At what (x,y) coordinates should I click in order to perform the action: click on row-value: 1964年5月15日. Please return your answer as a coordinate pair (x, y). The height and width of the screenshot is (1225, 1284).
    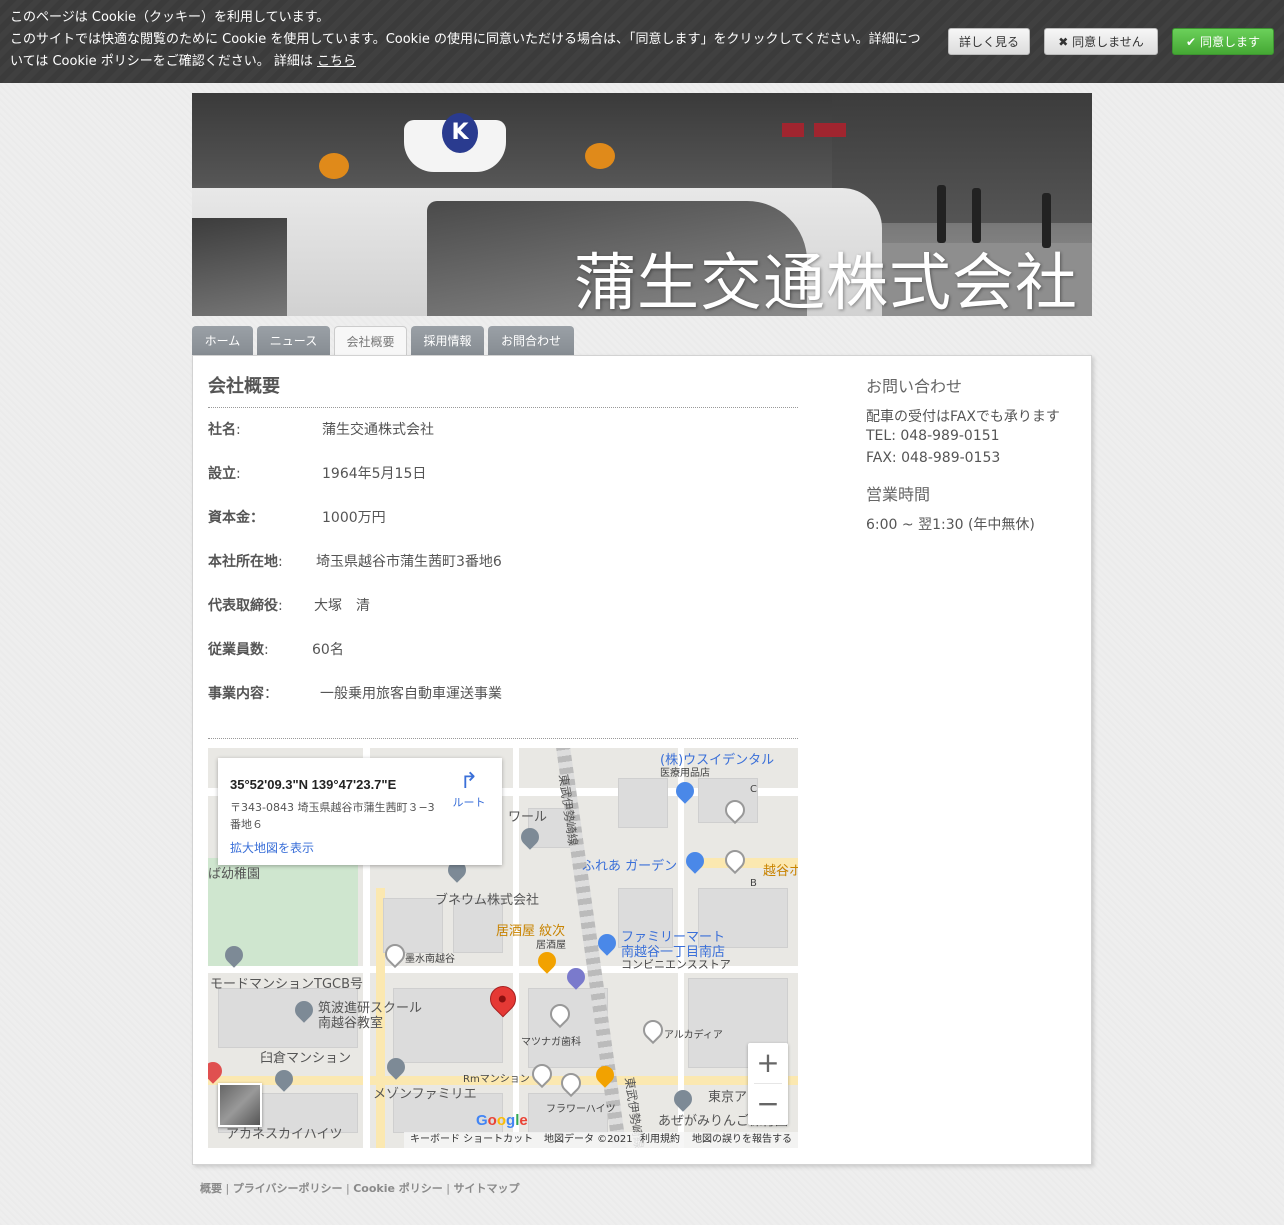
    Looking at the image, I should click on (374, 474).